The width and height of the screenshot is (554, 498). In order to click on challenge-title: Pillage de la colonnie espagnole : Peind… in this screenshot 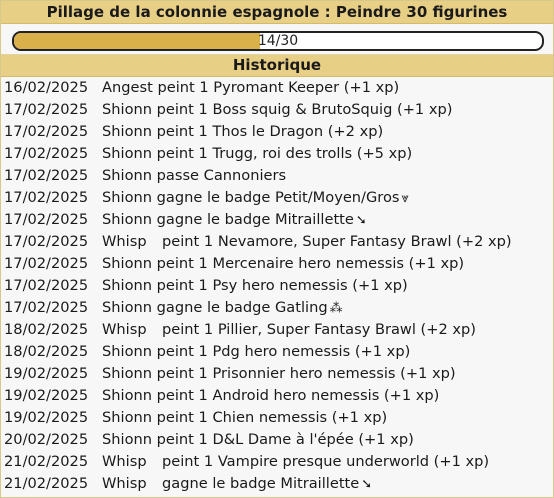, I will do `click(277, 12)`.